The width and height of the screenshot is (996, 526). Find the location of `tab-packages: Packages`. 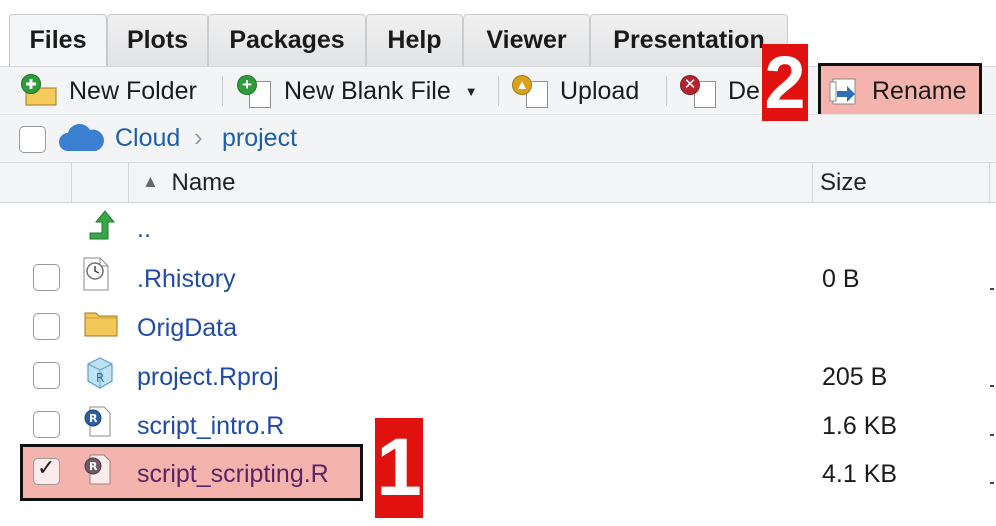

tab-packages: Packages is located at coordinates (287, 40).